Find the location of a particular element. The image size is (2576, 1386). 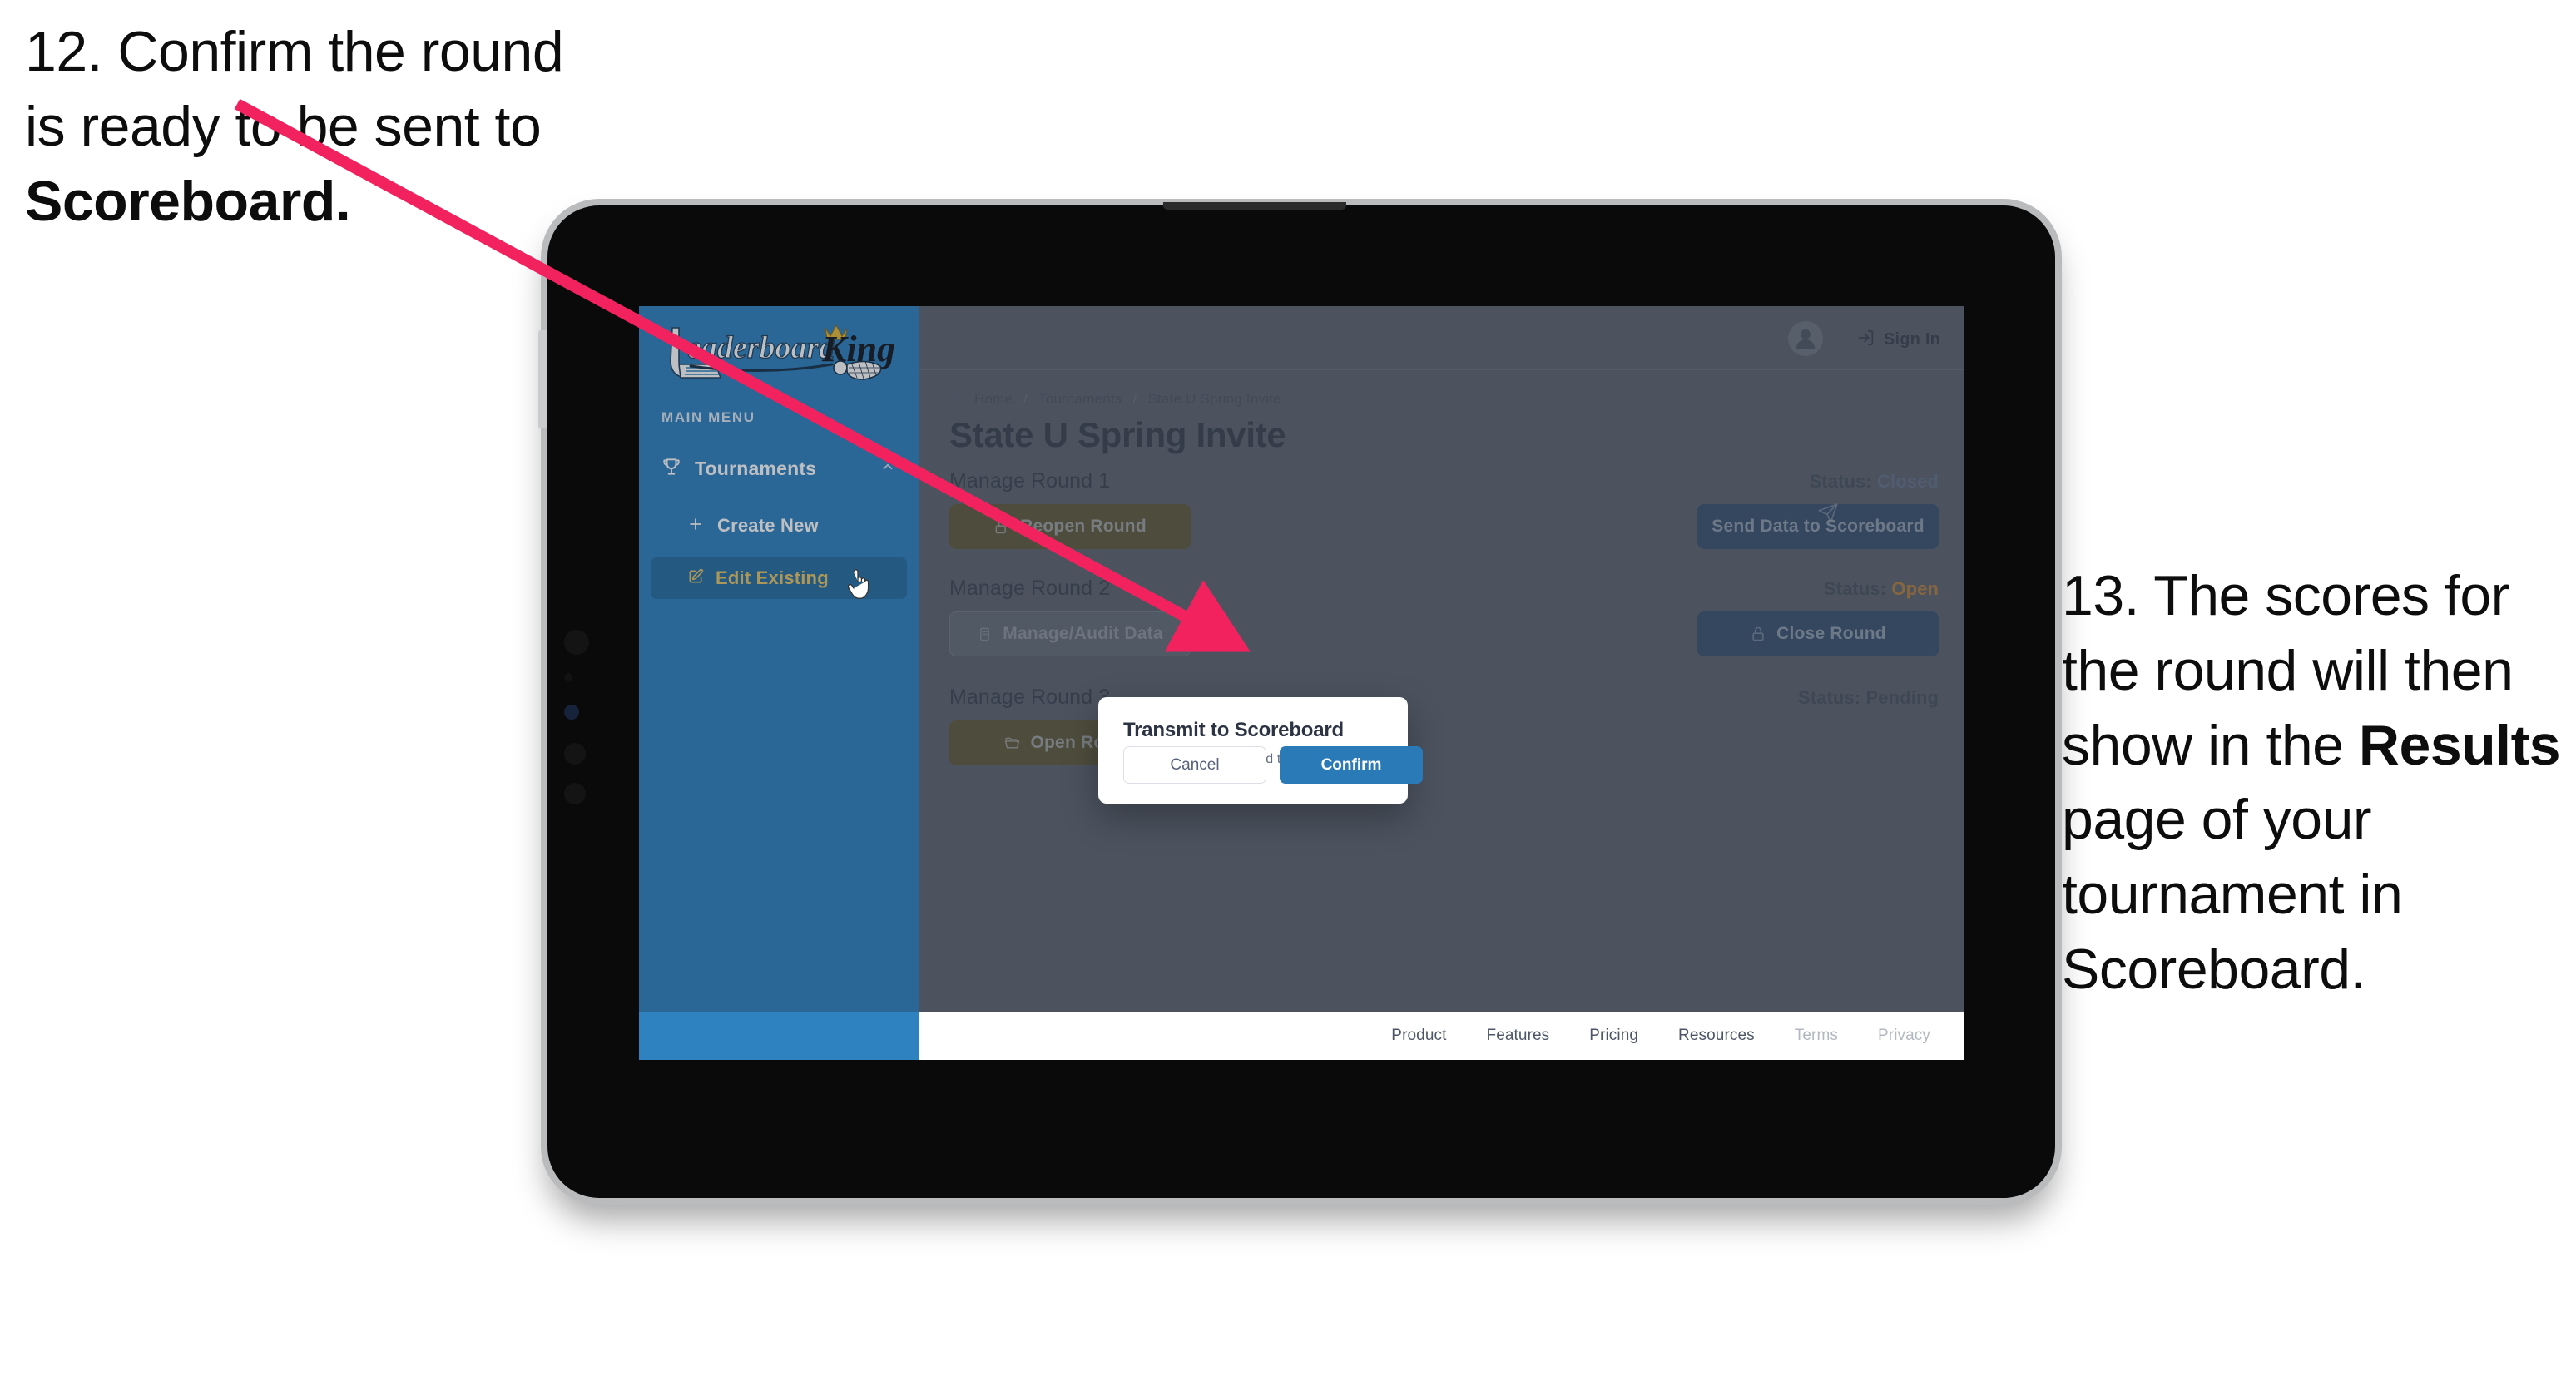

cancel-button: Cancel is located at coordinates (1194, 765).